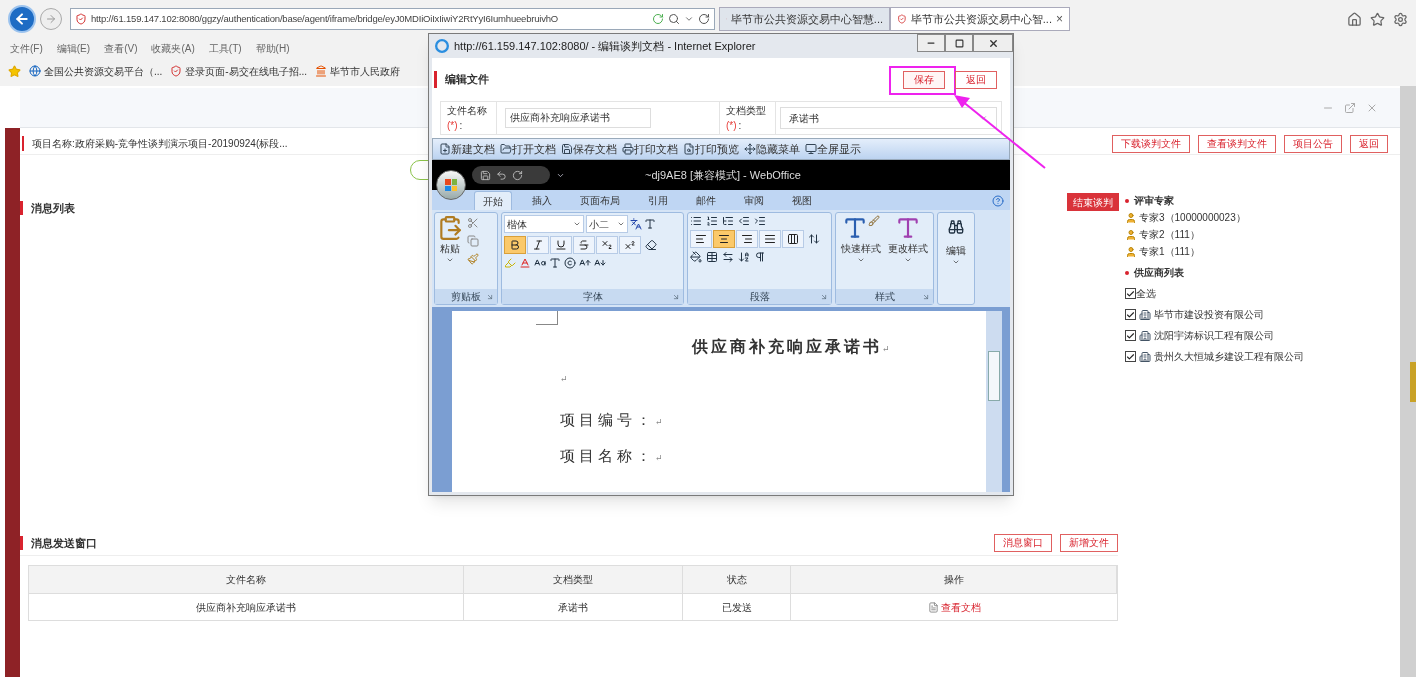  What do you see at coordinates (994, 401) in the screenshot?
I see `document-scrollbar` at bounding box center [994, 401].